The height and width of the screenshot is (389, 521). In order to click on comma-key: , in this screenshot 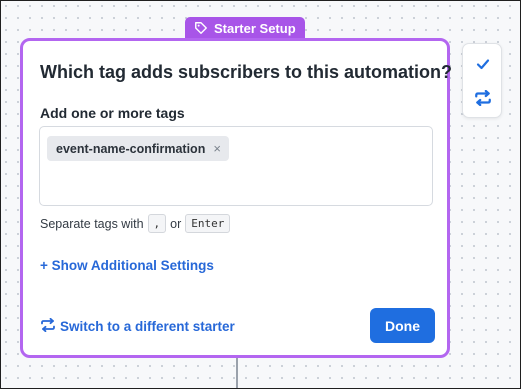, I will do `click(157, 223)`.